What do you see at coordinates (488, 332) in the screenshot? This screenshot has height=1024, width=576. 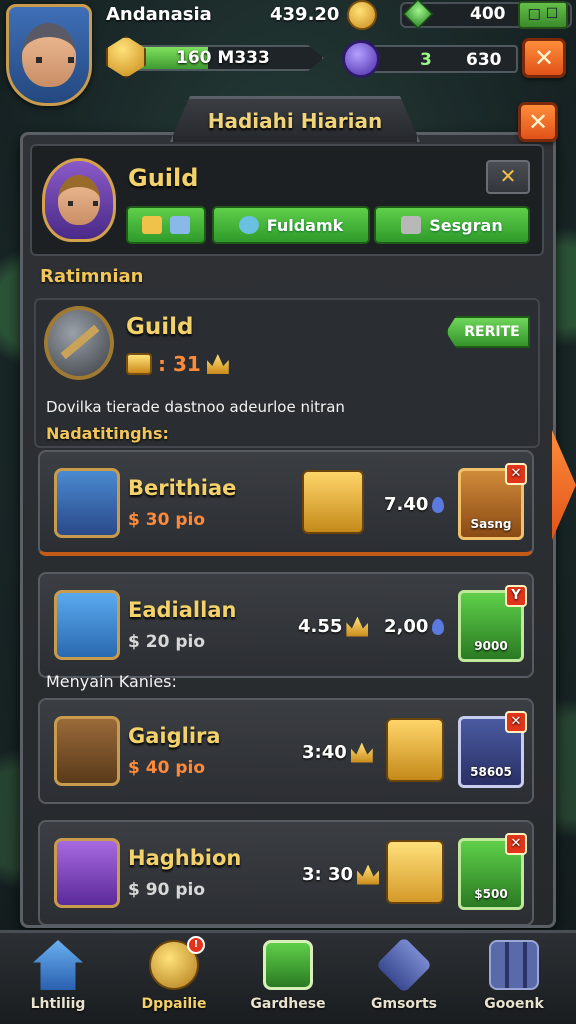 I see `quest-retire-button: RERITE` at bounding box center [488, 332].